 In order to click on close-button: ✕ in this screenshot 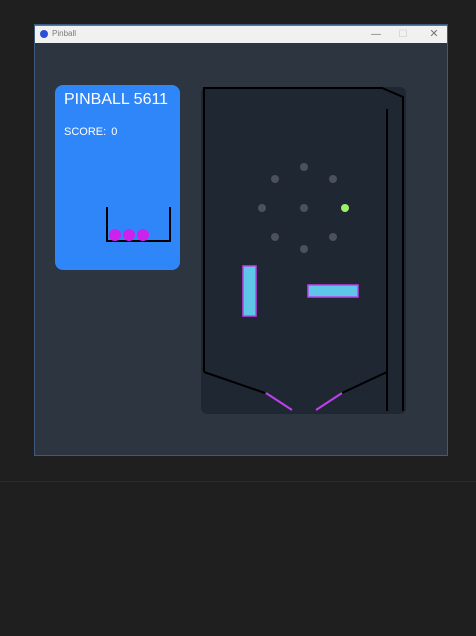, I will do `click(434, 34)`.